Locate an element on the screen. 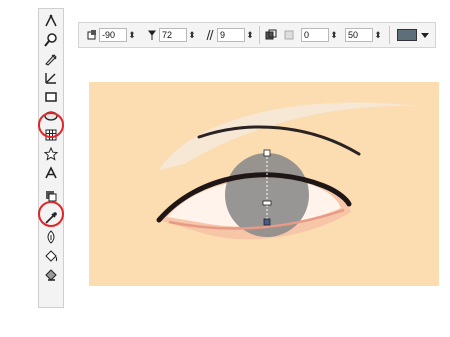 The height and width of the screenshot is (337, 450). angle2-spinner: ⬍ is located at coordinates (192, 35).